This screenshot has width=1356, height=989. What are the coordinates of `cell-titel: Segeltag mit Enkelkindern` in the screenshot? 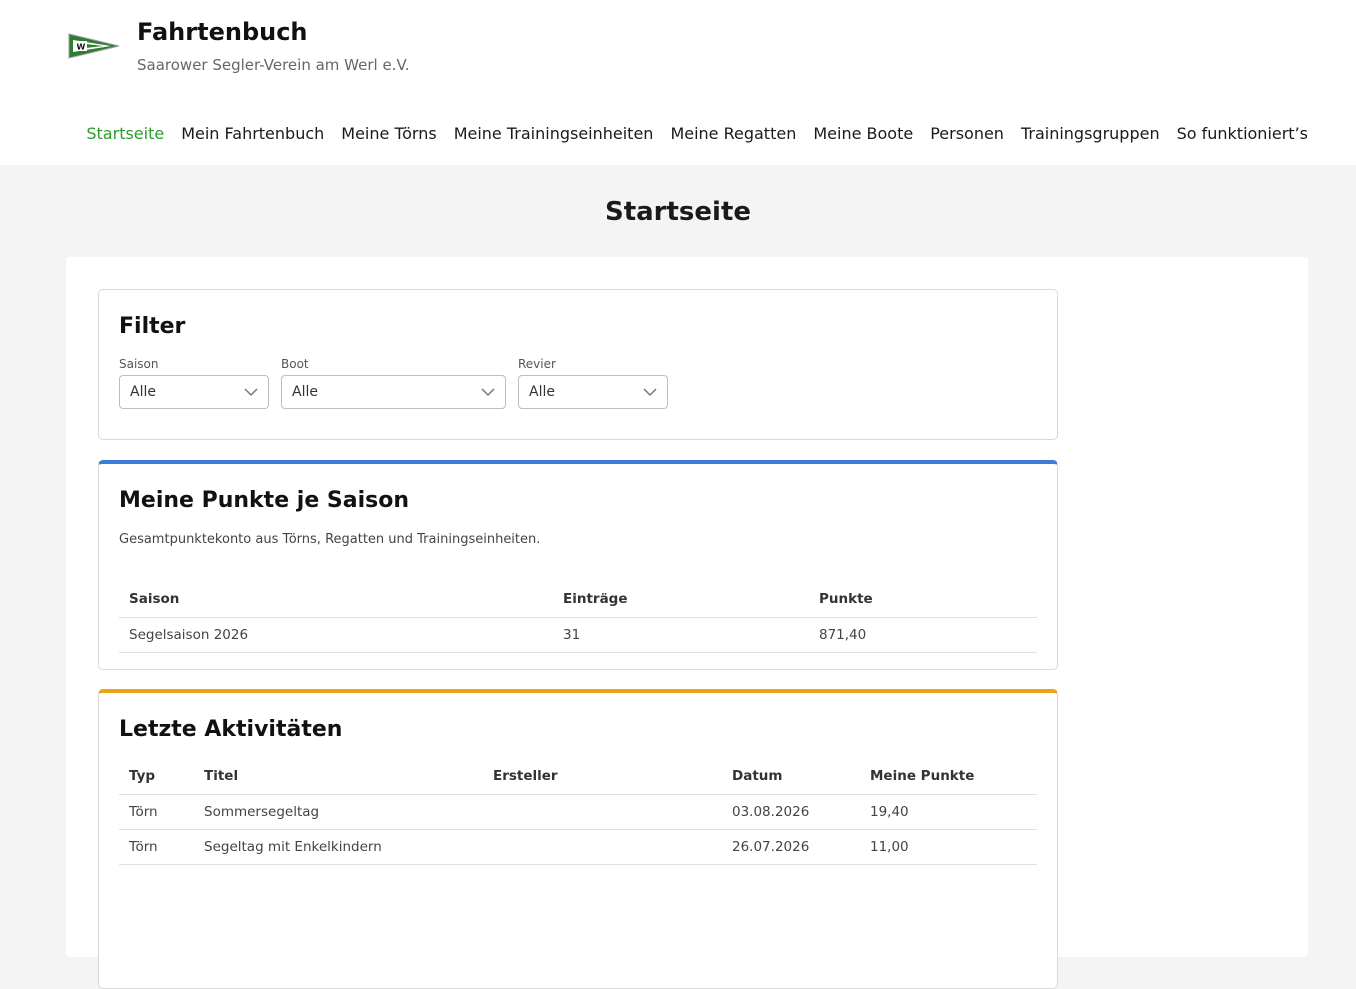 It's located at (338, 847).